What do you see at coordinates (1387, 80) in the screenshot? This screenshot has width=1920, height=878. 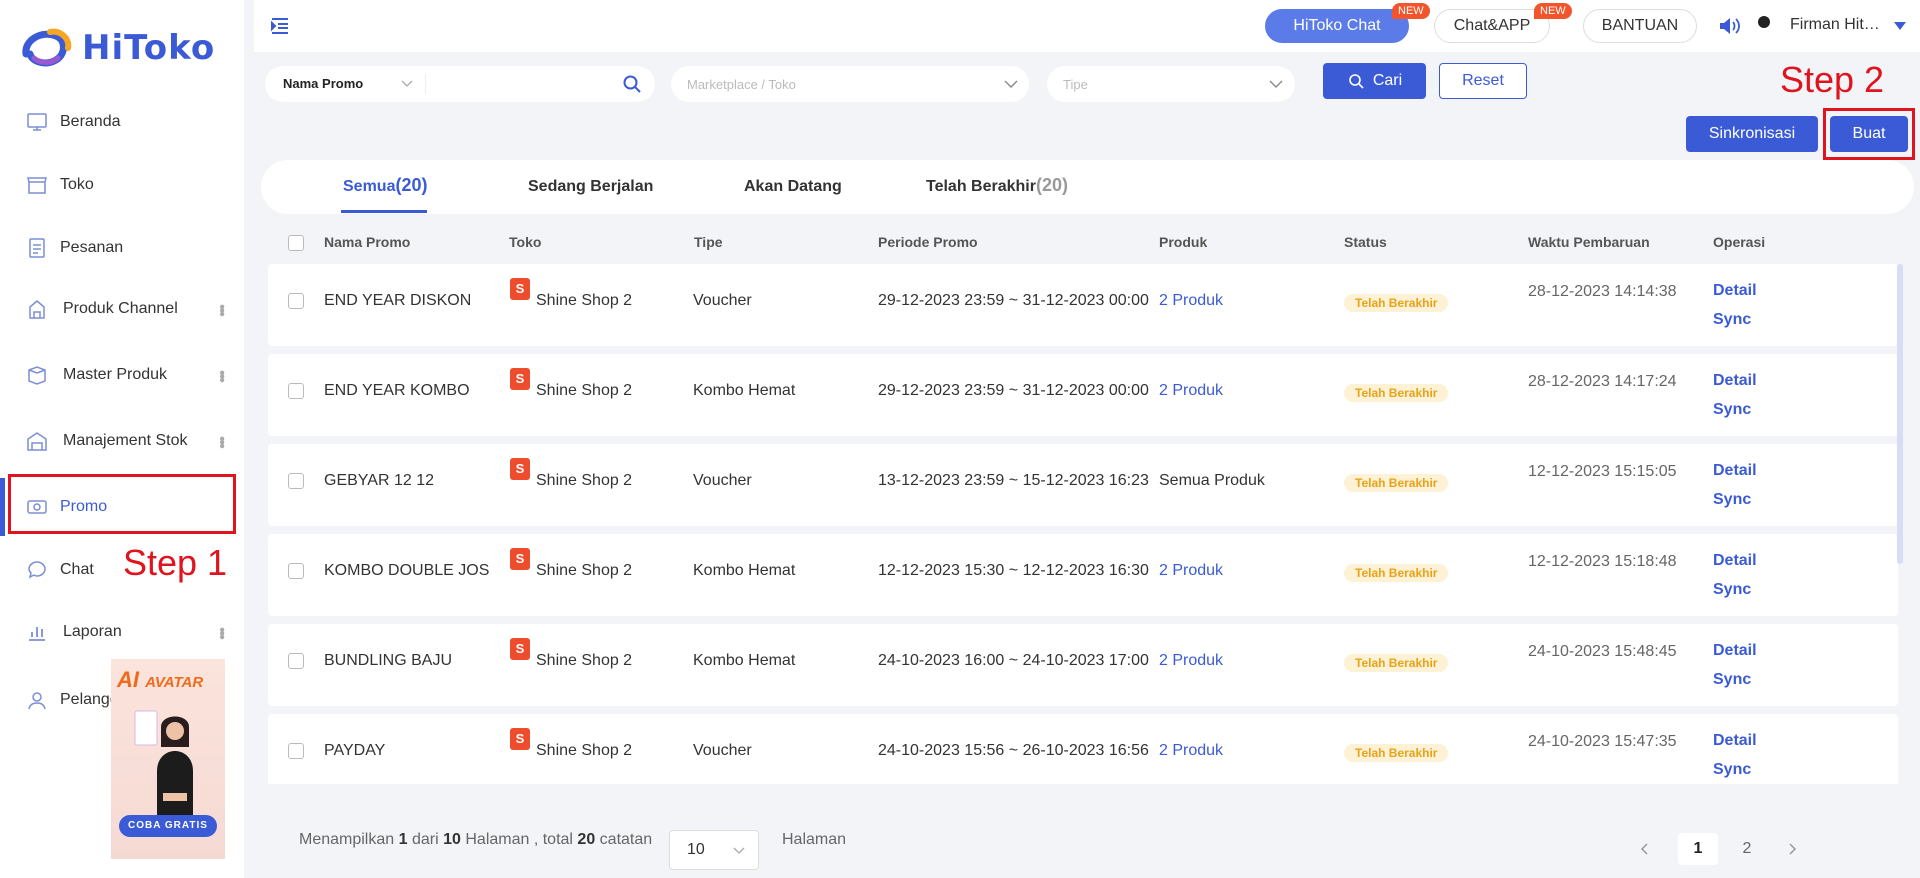 I see `search-button-label: Cari` at bounding box center [1387, 80].